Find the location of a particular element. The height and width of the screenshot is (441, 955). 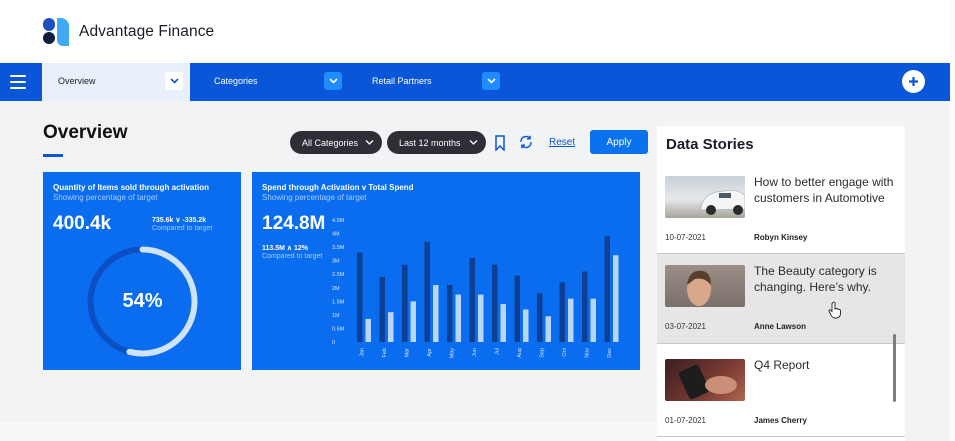

y-tick-label: 1M is located at coordinates (336, 316).